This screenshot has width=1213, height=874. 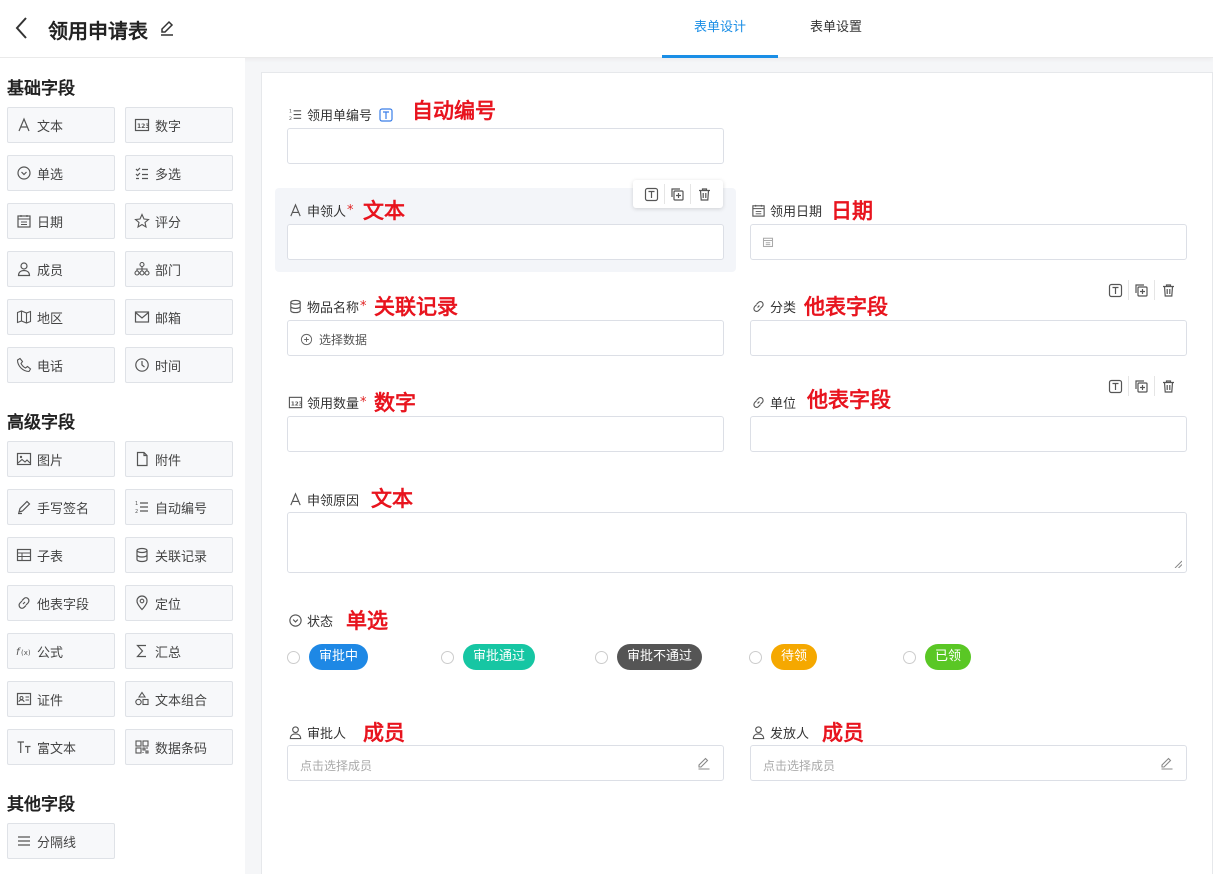 I want to click on date-input, so click(x=968, y=242).